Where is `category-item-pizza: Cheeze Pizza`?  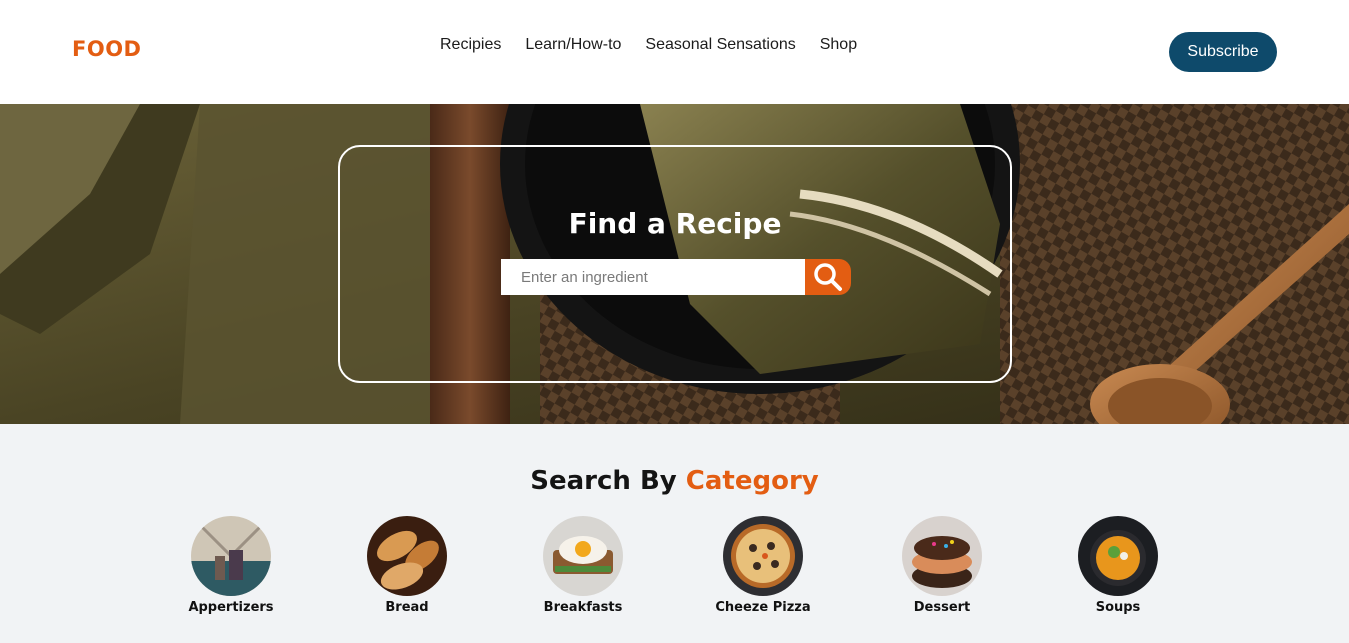 category-item-pizza: Cheeze Pizza is located at coordinates (763, 565).